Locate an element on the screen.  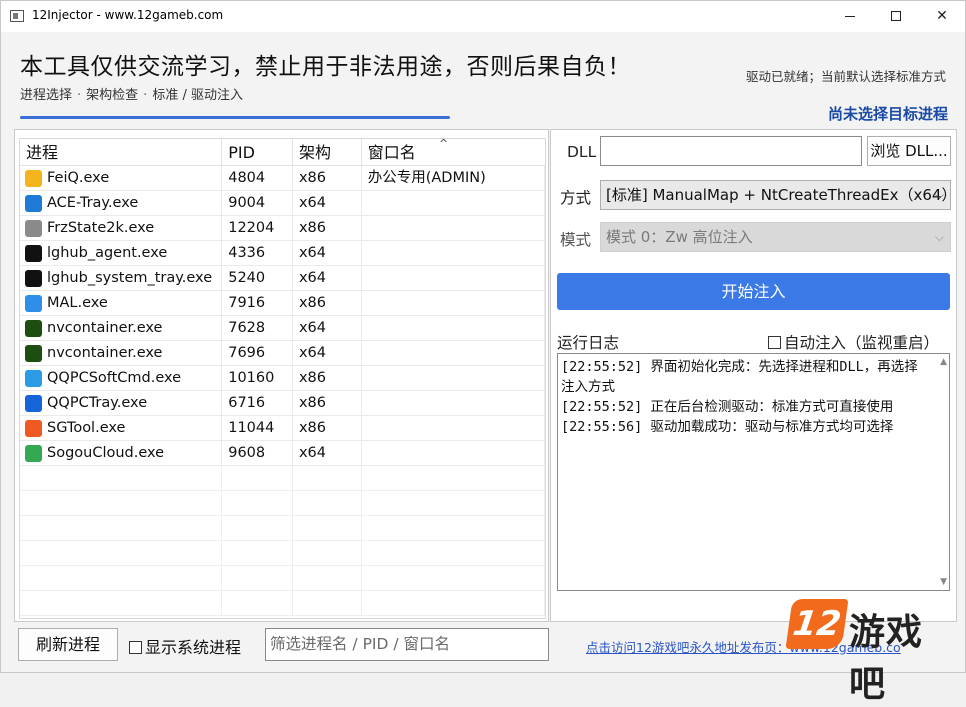
log-line: [22:55:56] 驱动加载成功：驱动与标准方式均可选择 is located at coordinates (727, 427).